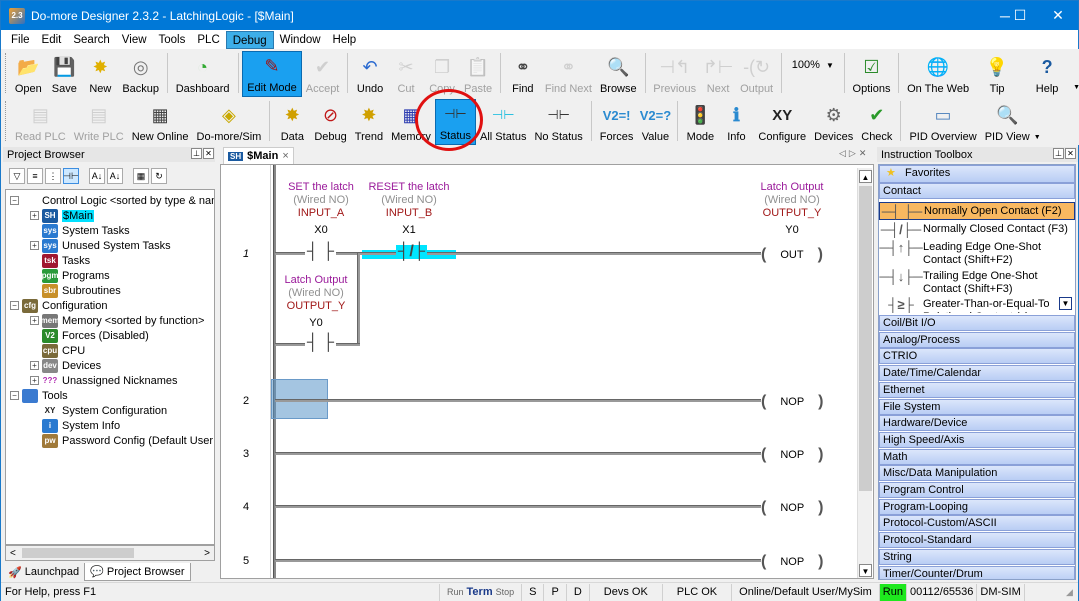 The width and height of the screenshot is (1079, 601). Describe the element at coordinates (478, 74) in the screenshot. I see `paste-button: 📋 Paste` at that location.